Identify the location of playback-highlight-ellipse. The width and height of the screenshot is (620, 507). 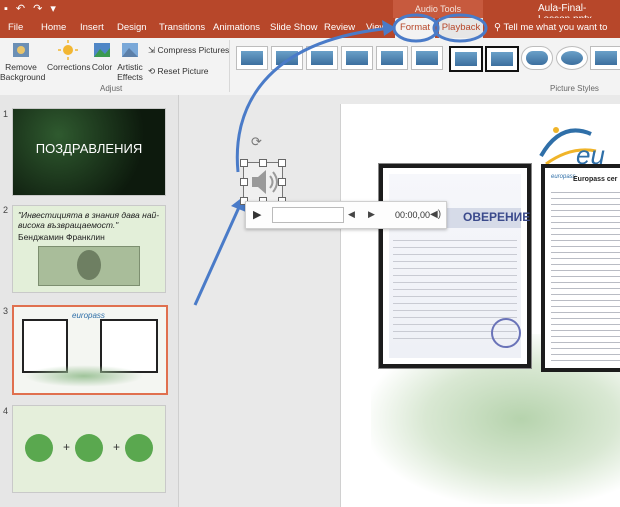
(460, 28).